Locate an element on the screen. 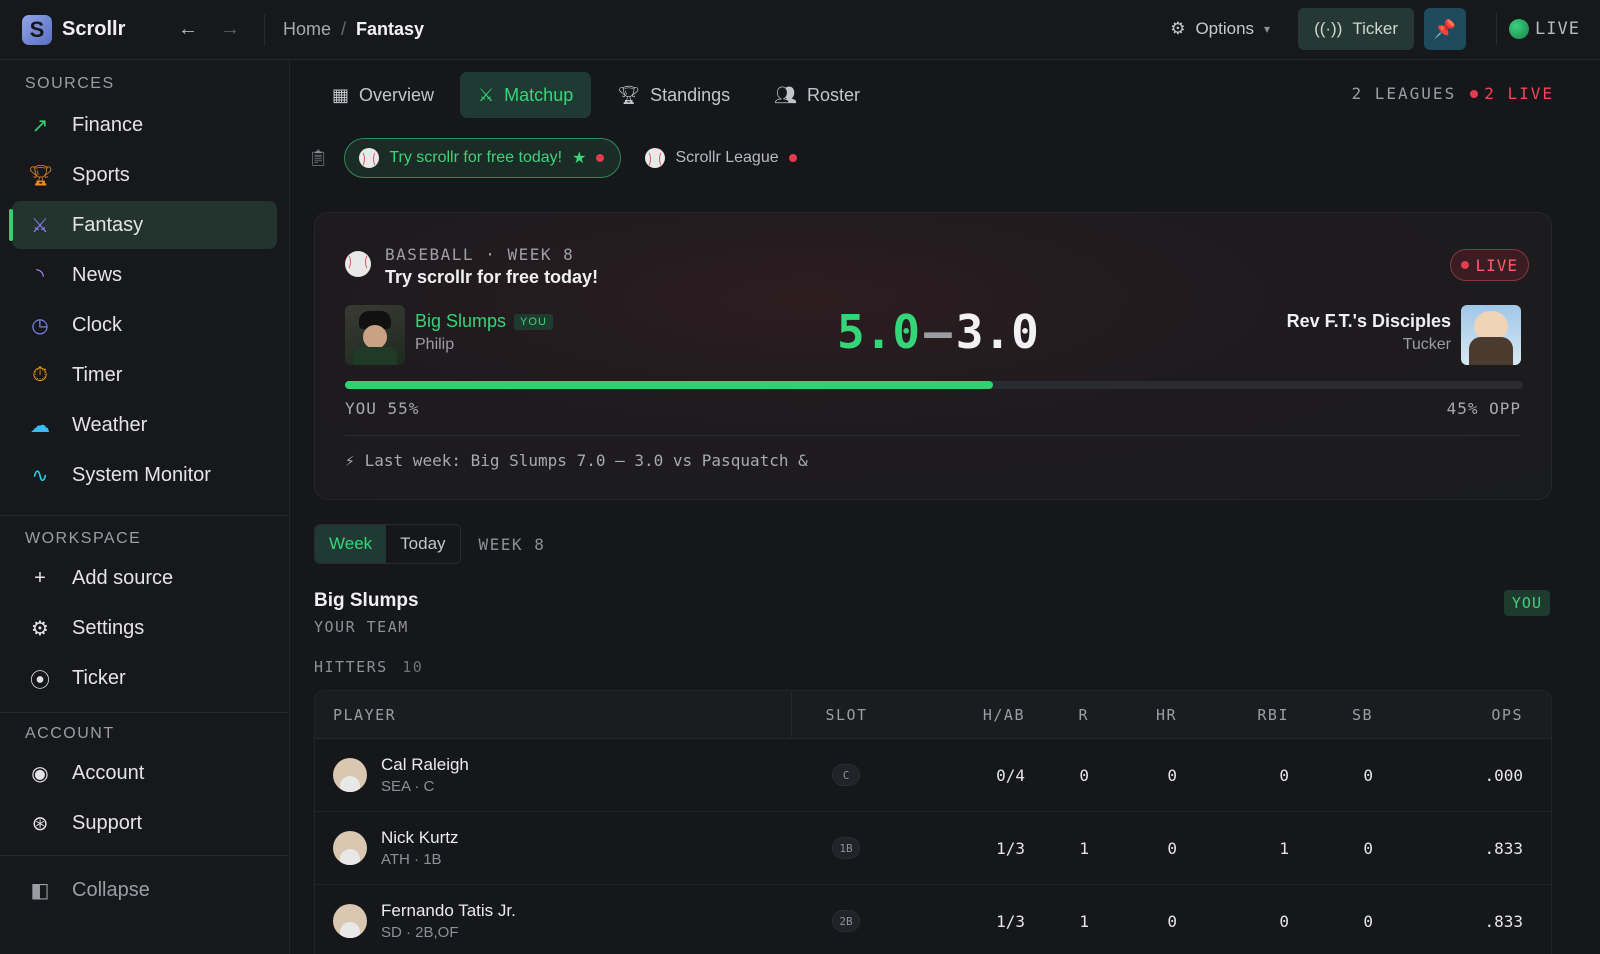  sidebar-item-settings: ⚙ Settings is located at coordinates (144, 628).